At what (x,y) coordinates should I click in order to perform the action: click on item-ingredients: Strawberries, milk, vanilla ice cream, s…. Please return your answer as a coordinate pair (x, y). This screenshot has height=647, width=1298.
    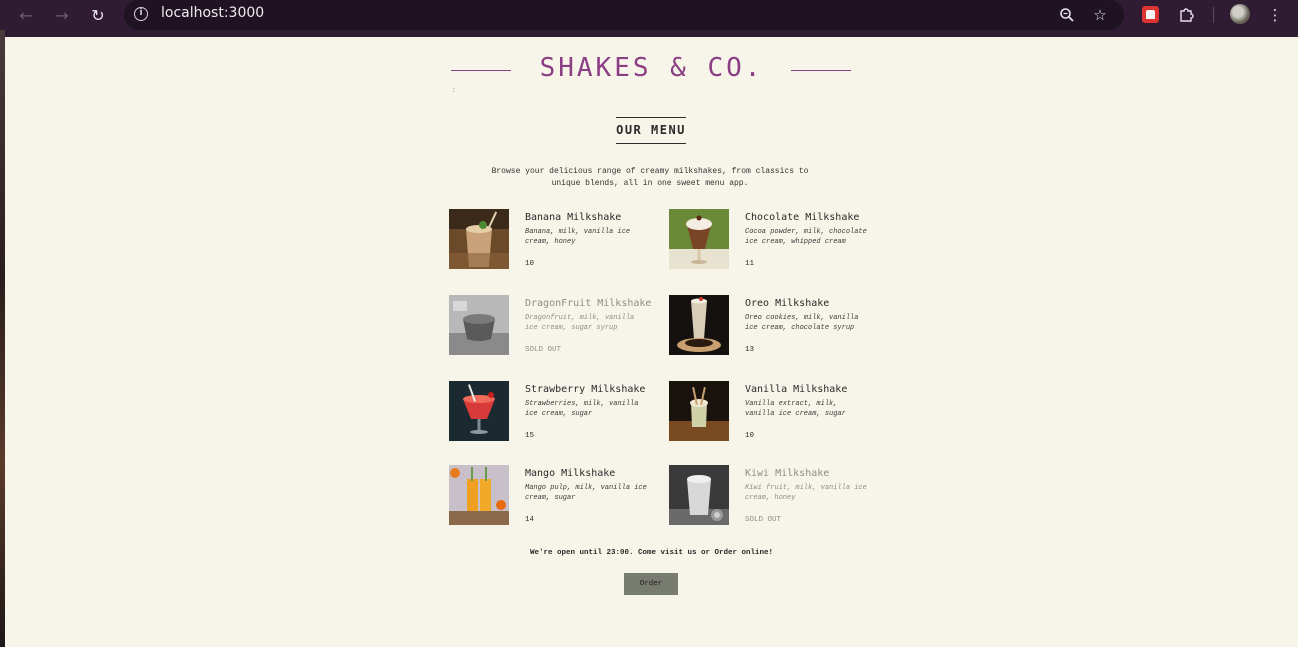
    Looking at the image, I should click on (582, 409).